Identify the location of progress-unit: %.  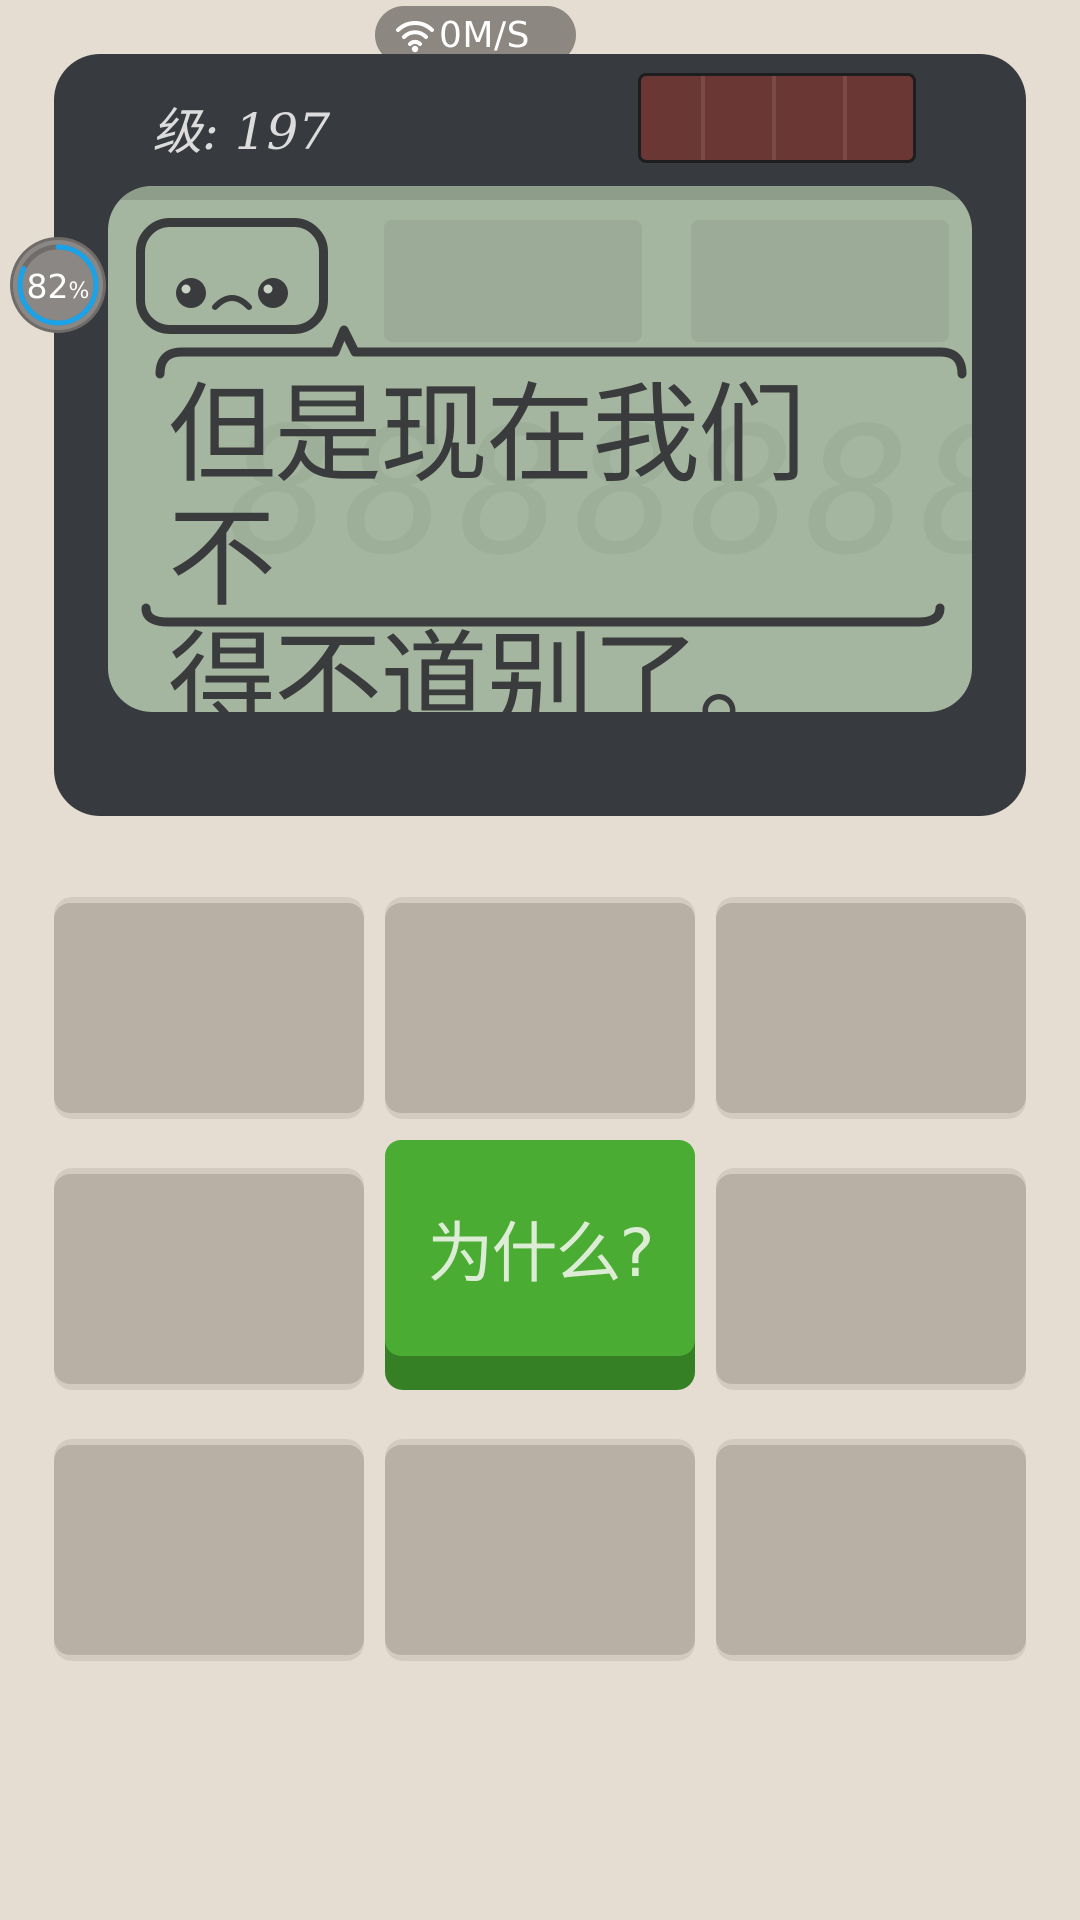
(79, 291).